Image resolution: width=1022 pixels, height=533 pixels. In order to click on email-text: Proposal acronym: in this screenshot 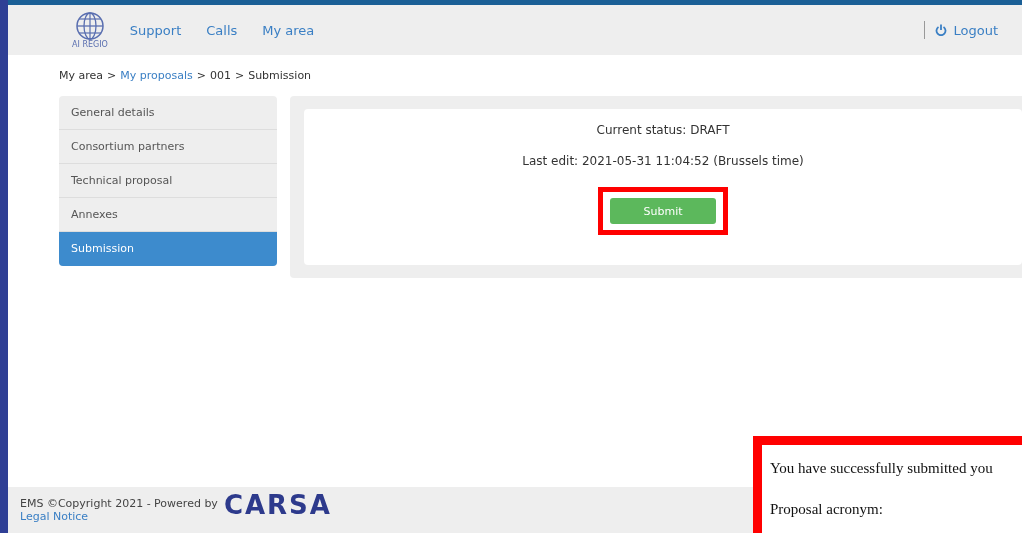, I will do `click(827, 509)`.